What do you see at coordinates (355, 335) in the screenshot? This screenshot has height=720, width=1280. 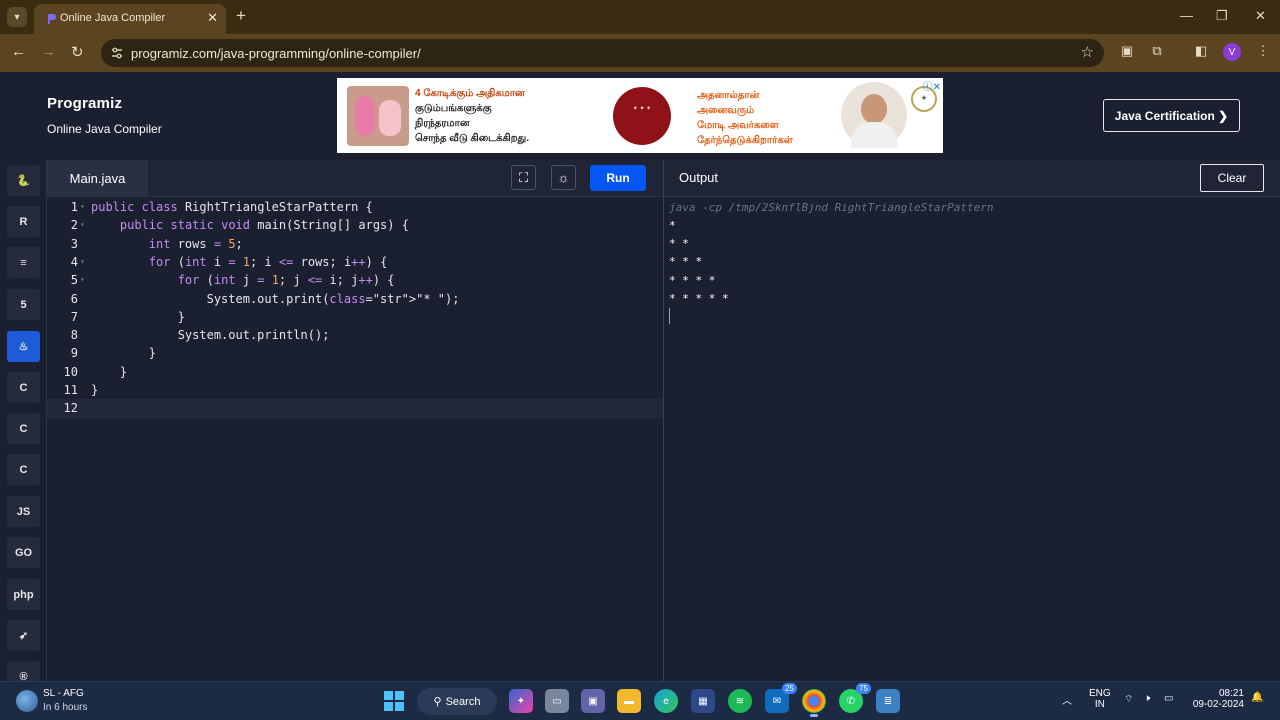 I see `code-line: 8 System.out.println();` at bounding box center [355, 335].